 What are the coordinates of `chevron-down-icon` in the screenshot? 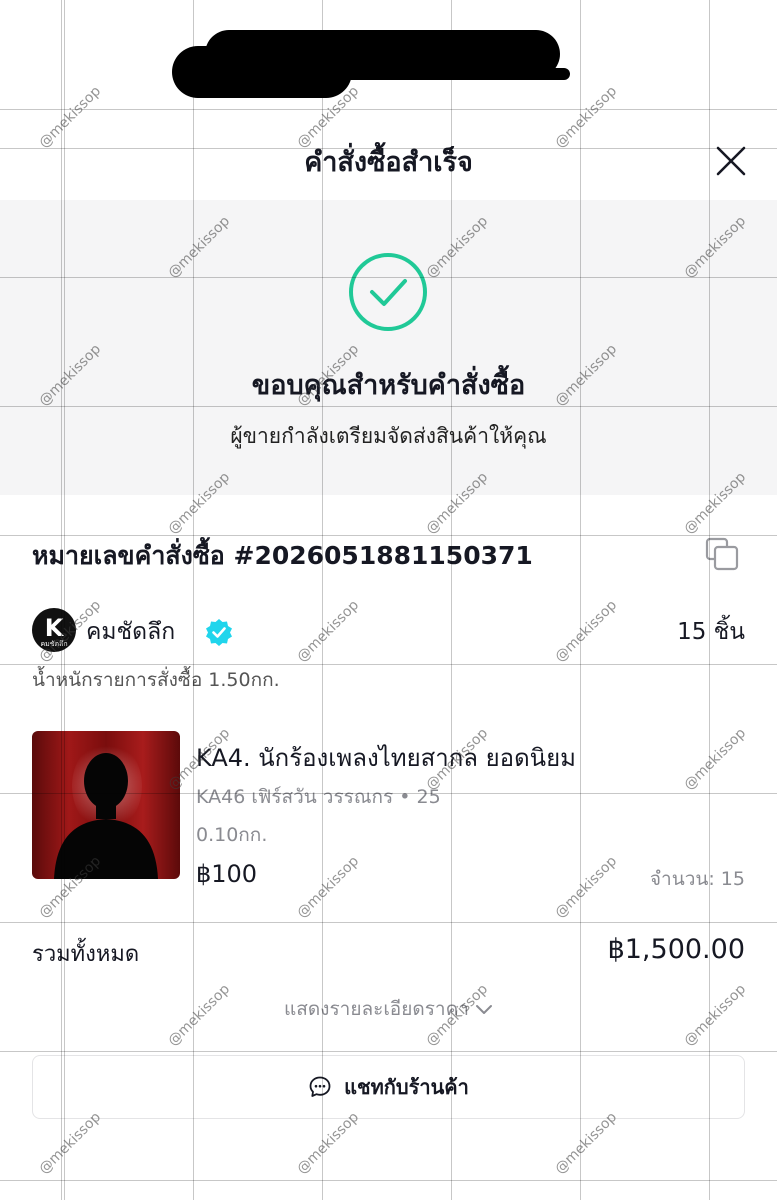 It's located at (484, 1010).